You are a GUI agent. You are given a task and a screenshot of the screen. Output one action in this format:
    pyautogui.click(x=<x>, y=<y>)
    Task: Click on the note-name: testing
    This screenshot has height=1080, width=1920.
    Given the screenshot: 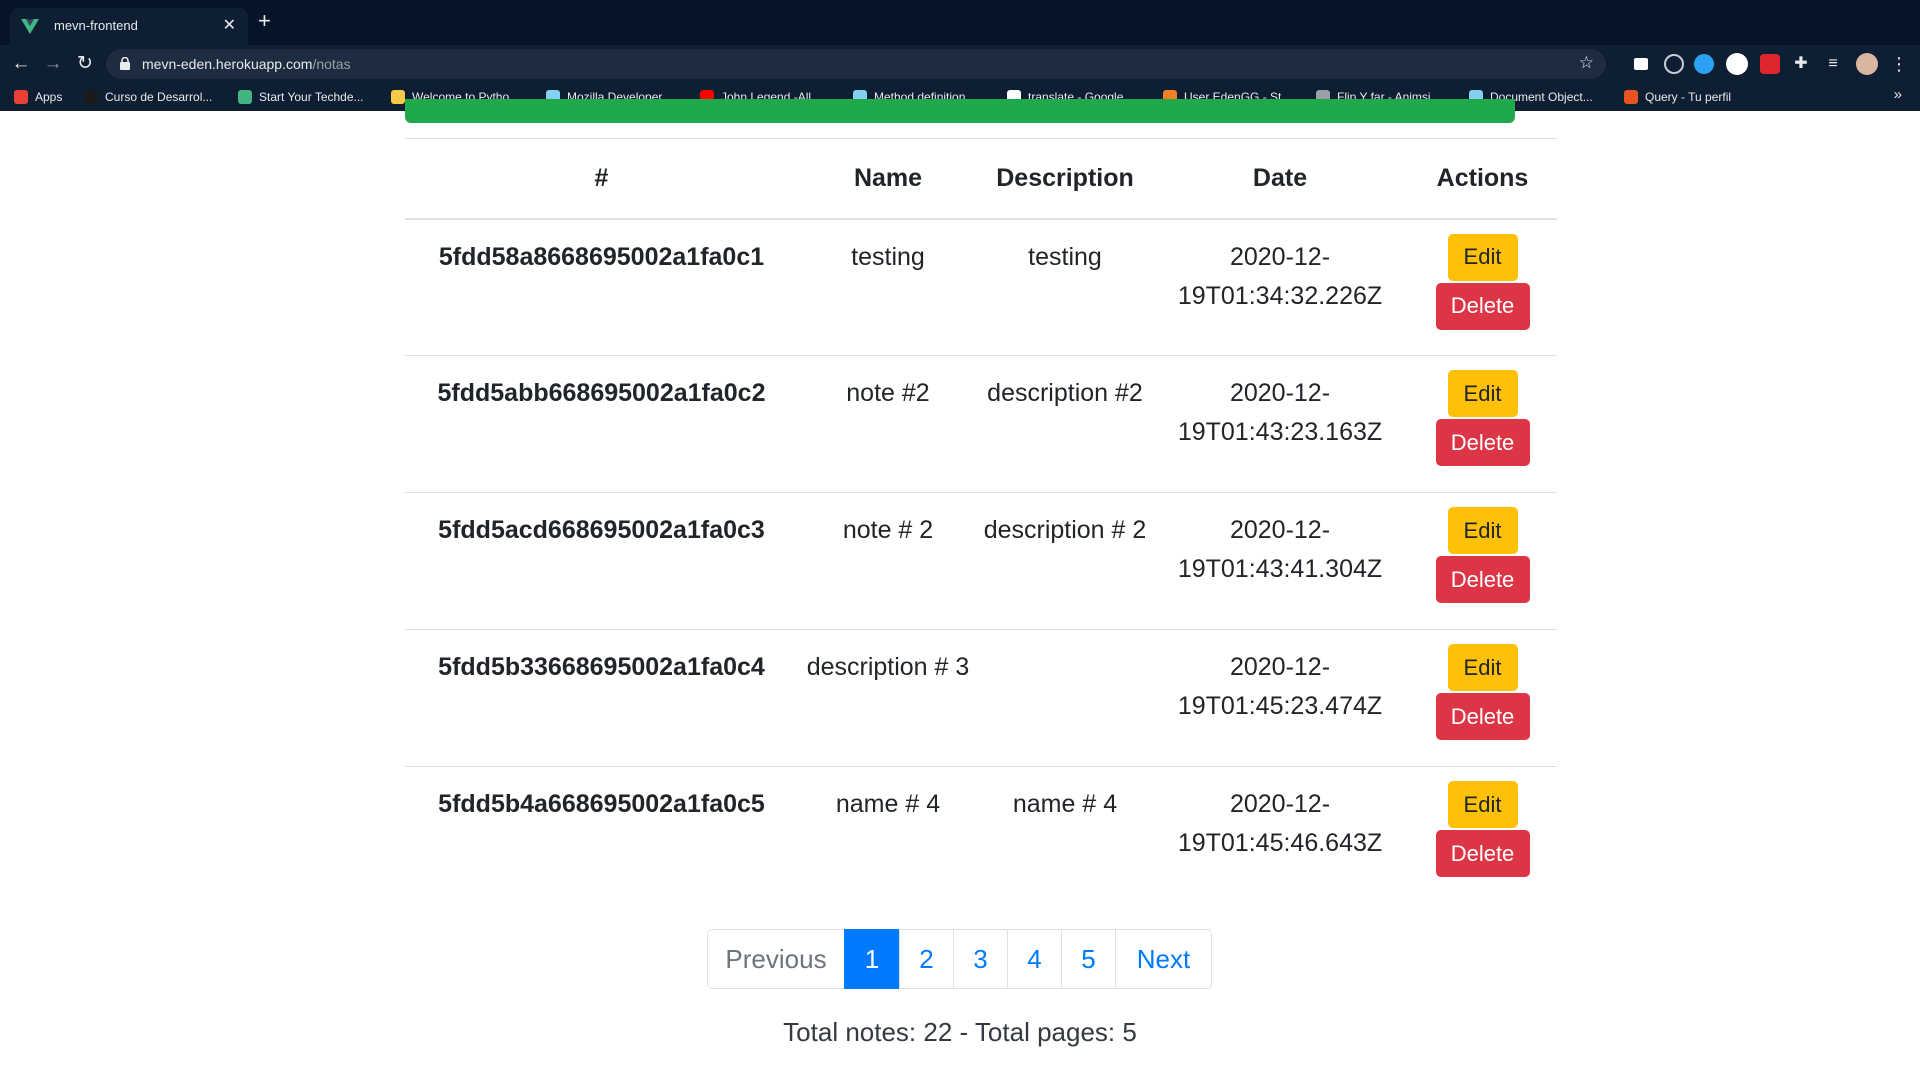 What is the action you would take?
    pyautogui.click(x=888, y=287)
    